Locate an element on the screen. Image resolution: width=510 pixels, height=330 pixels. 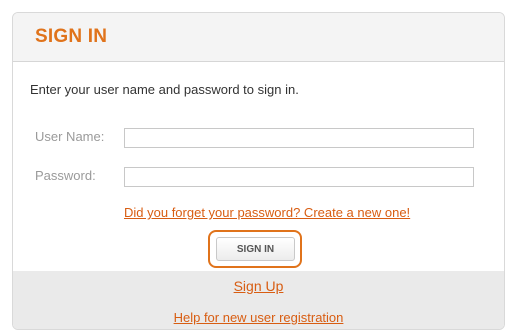
password-label: Password: is located at coordinates (65, 175).